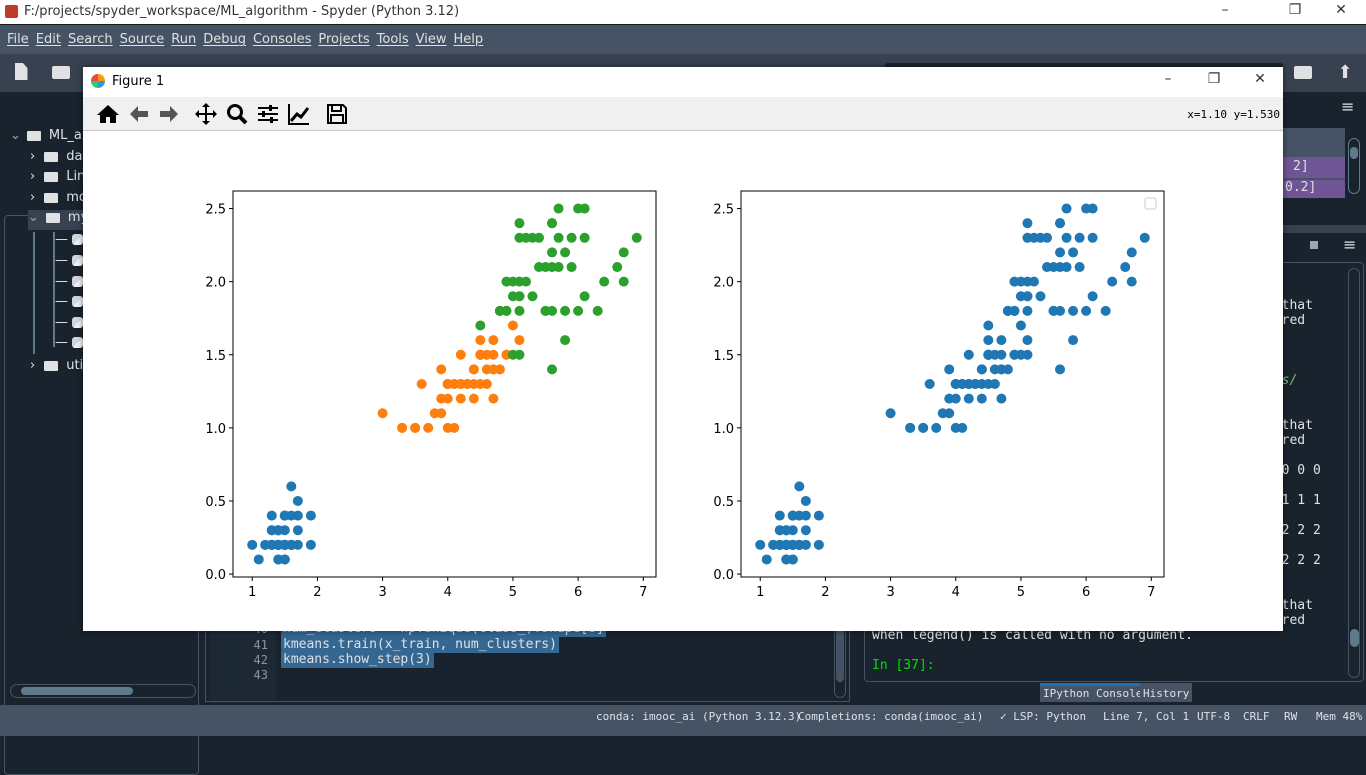  What do you see at coordinates (337, 114) in the screenshot?
I see `save-icon` at bounding box center [337, 114].